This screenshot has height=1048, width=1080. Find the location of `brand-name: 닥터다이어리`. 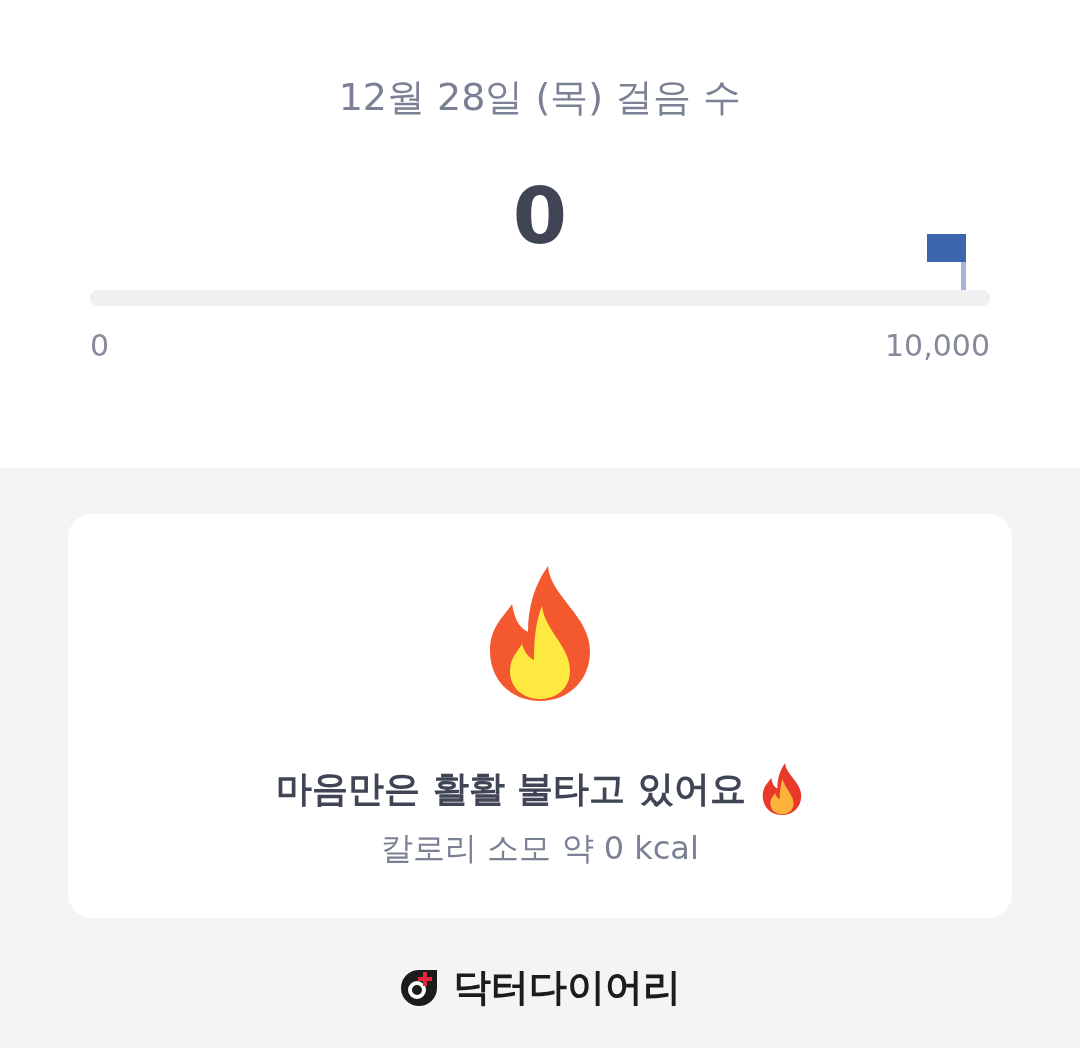

brand-name: 닥터다이어리 is located at coordinates (567, 987).